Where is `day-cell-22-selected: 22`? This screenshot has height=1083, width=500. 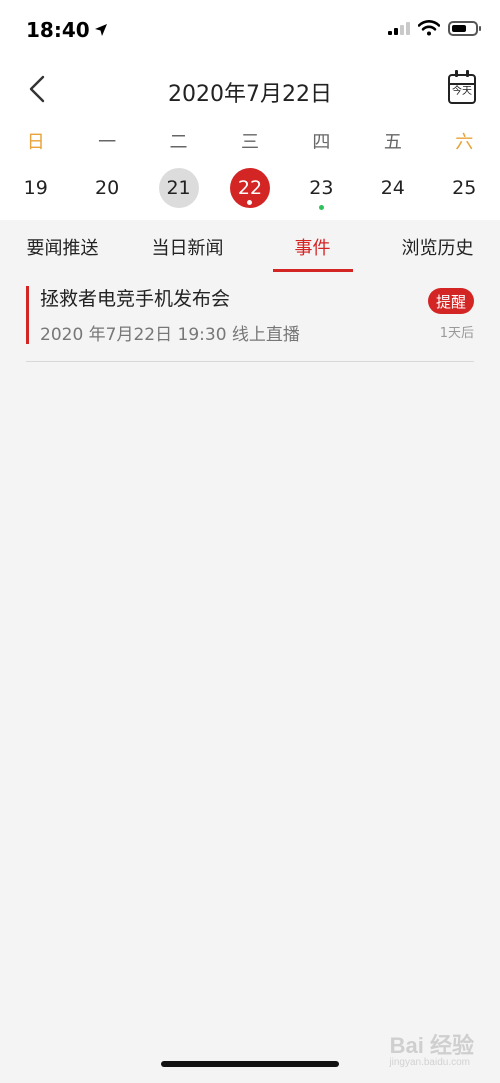
day-cell-22-selected: 22 is located at coordinates (249, 188).